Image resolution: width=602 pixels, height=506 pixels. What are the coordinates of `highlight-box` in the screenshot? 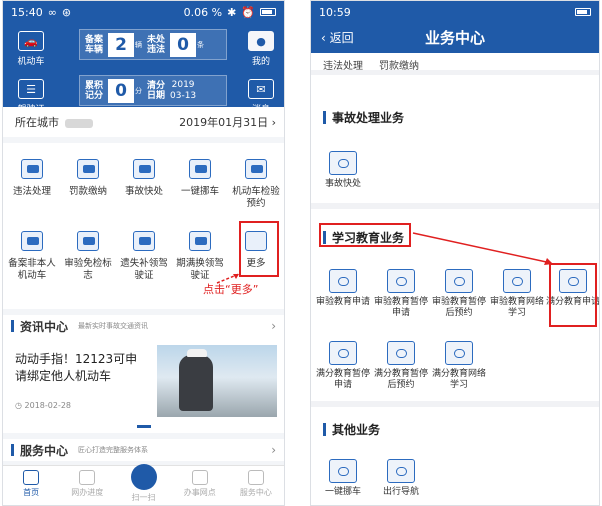 It's located at (259, 249).